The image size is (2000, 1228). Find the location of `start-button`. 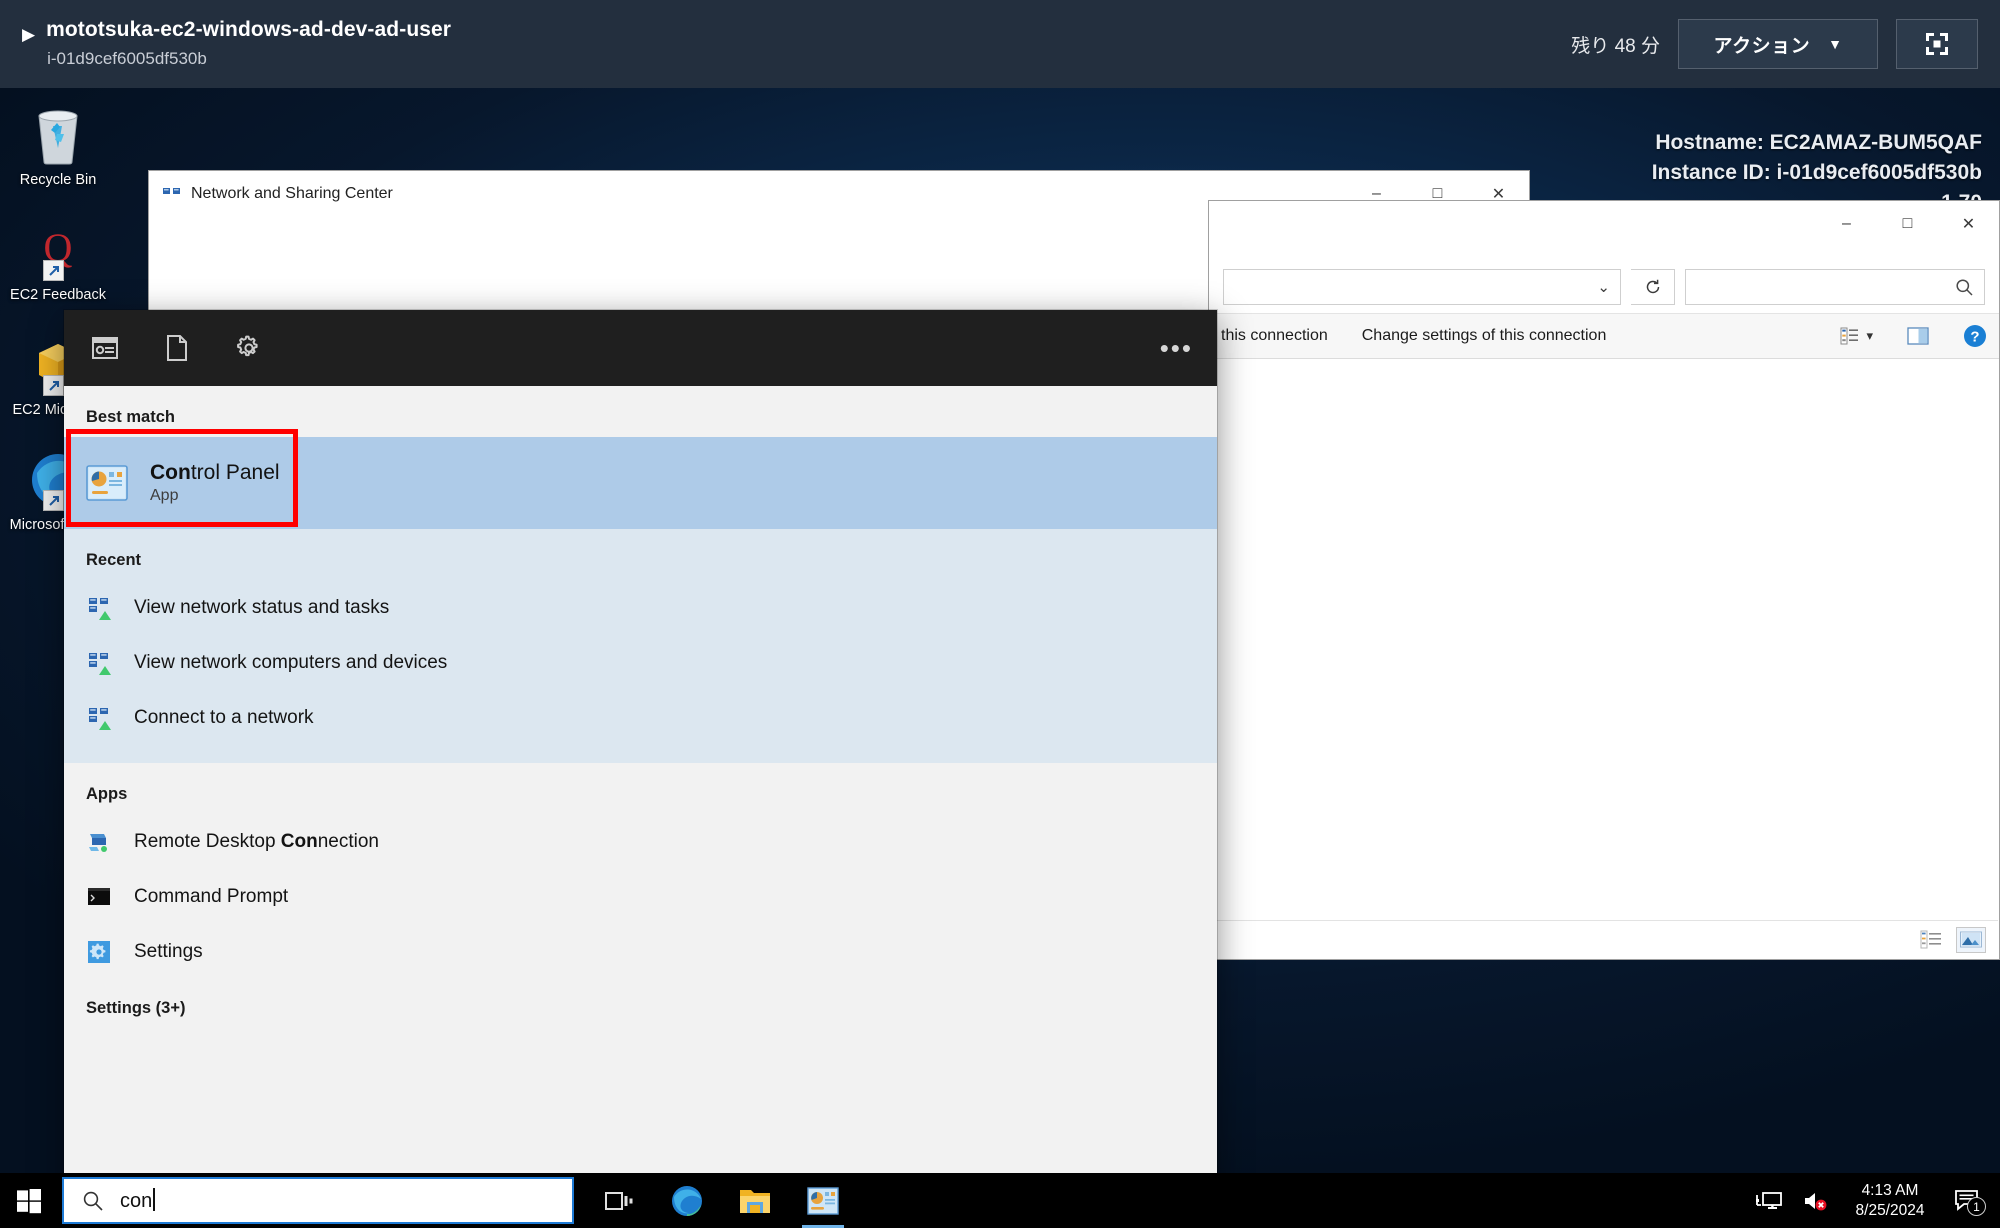

start-button is located at coordinates (29, 1200).